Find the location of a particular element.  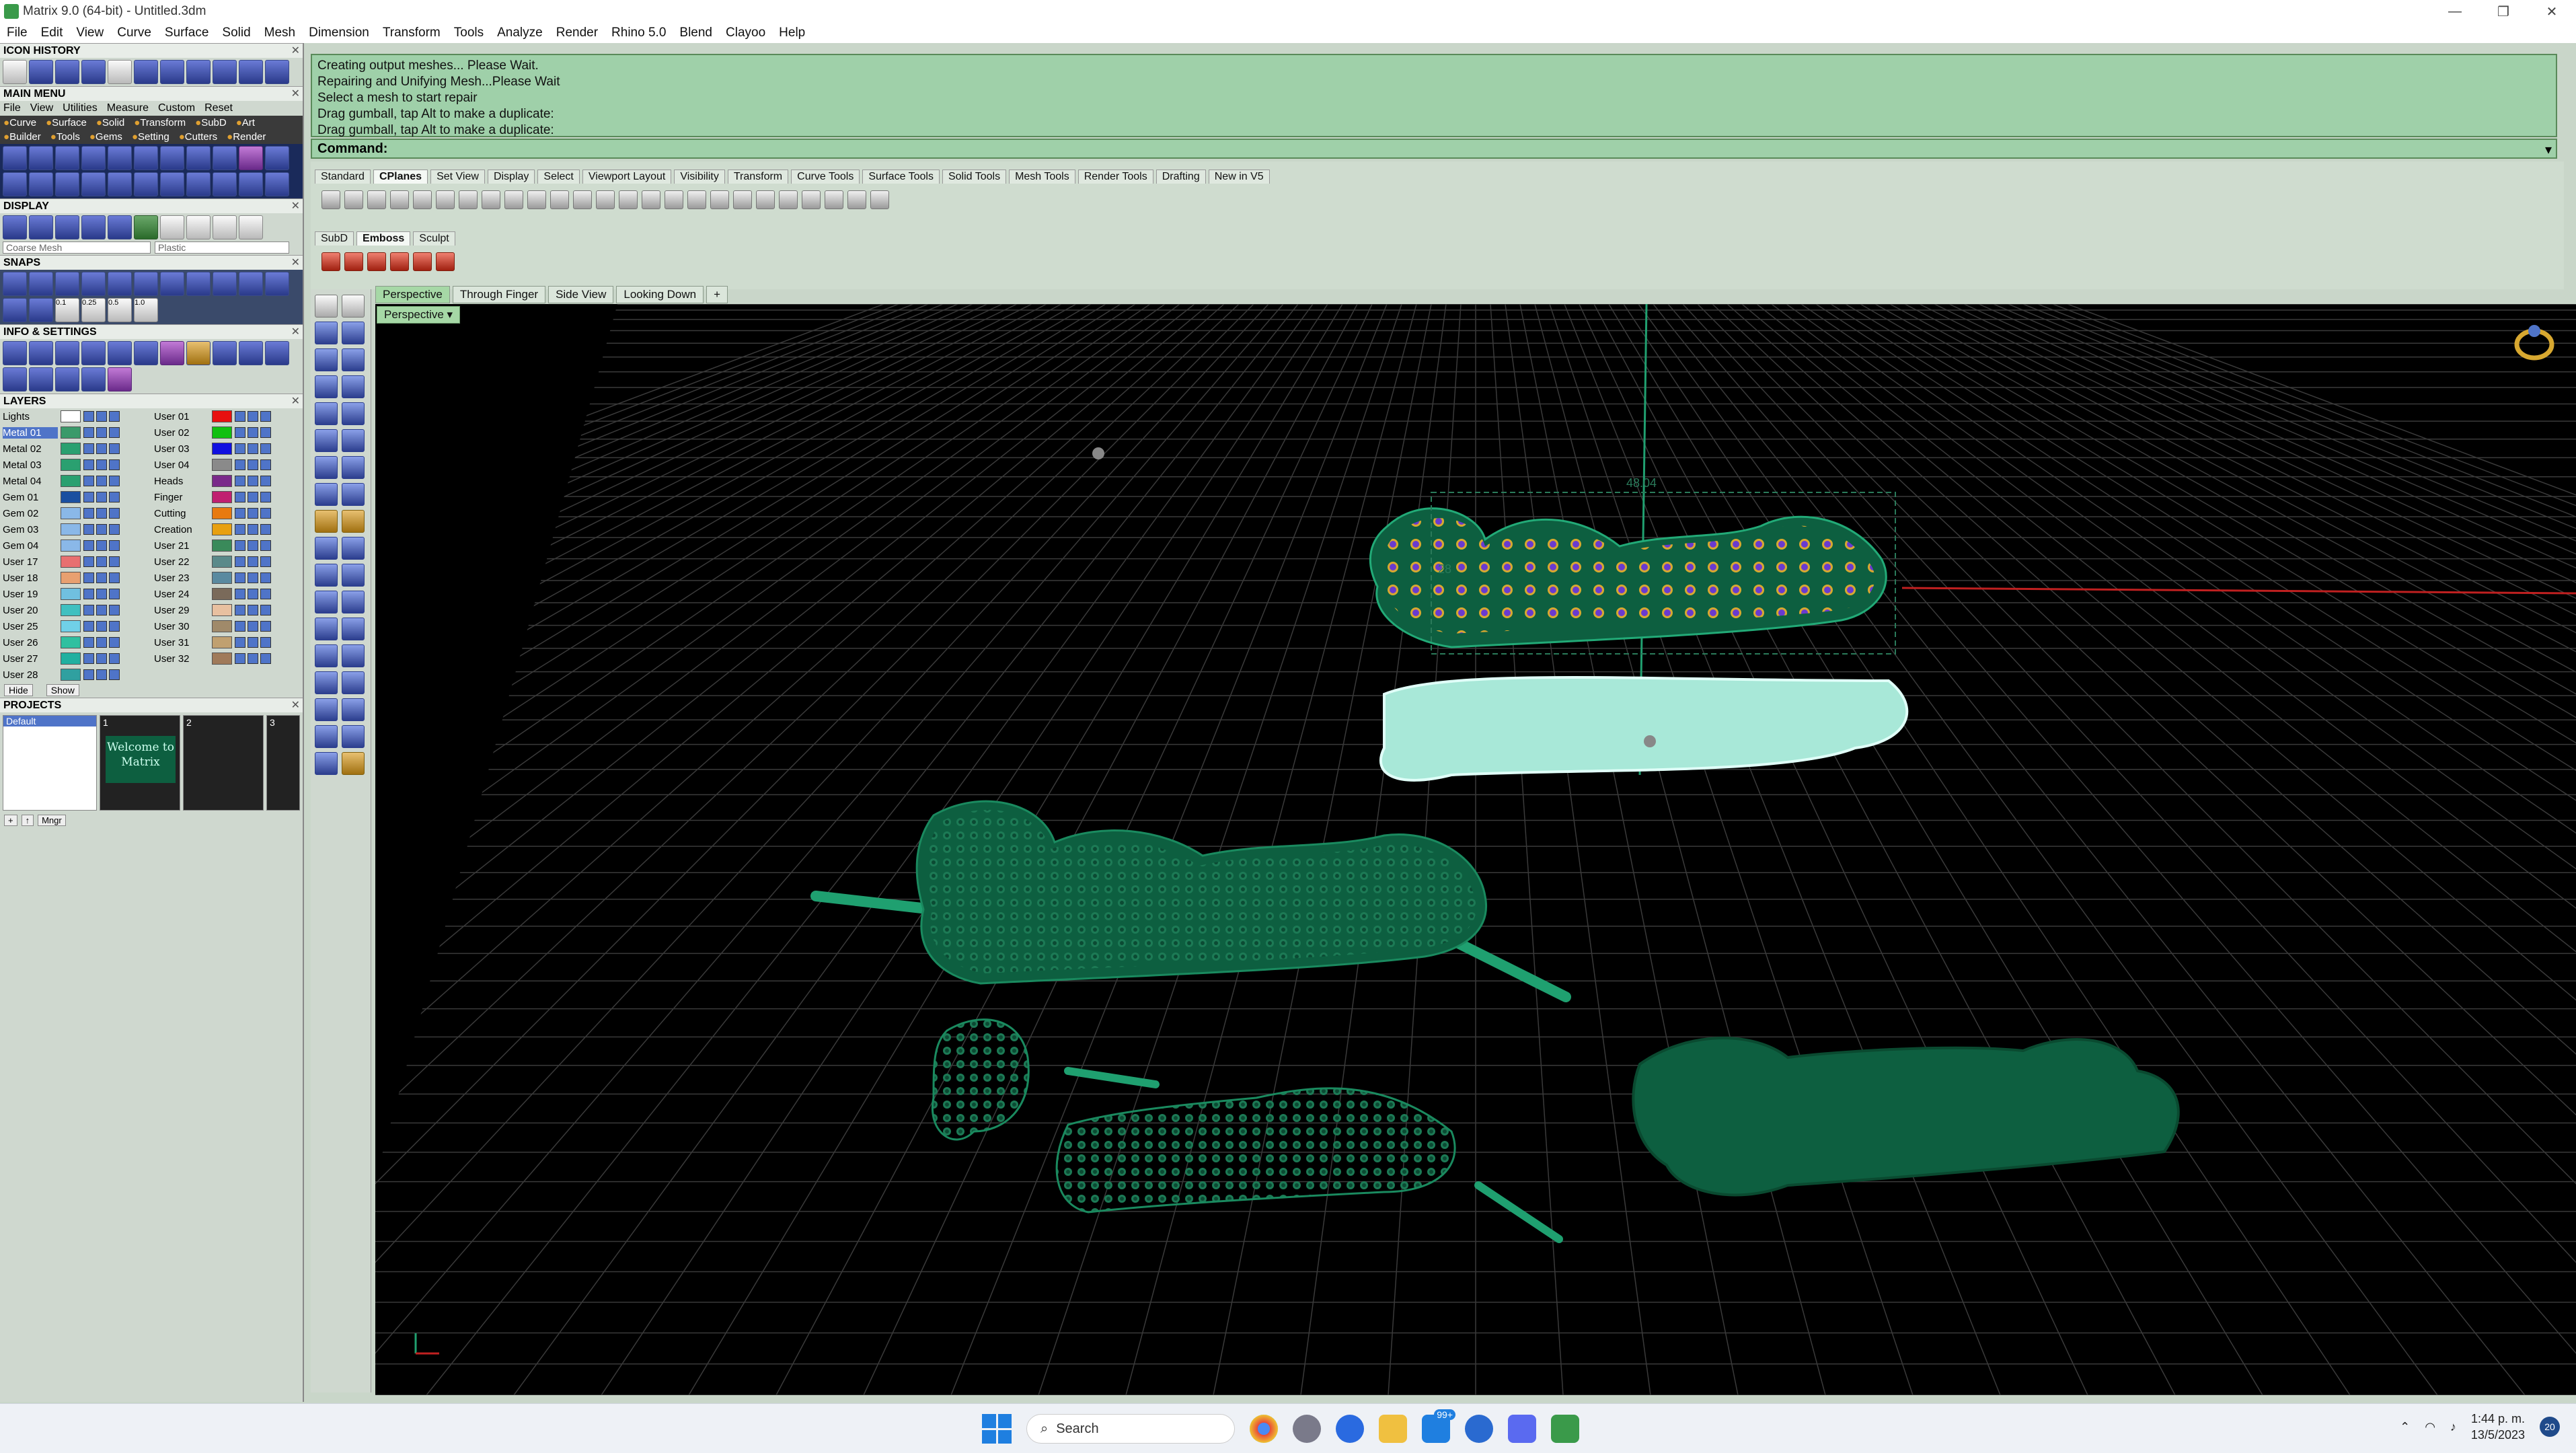

minimize-button: — is located at coordinates (2455, 11).